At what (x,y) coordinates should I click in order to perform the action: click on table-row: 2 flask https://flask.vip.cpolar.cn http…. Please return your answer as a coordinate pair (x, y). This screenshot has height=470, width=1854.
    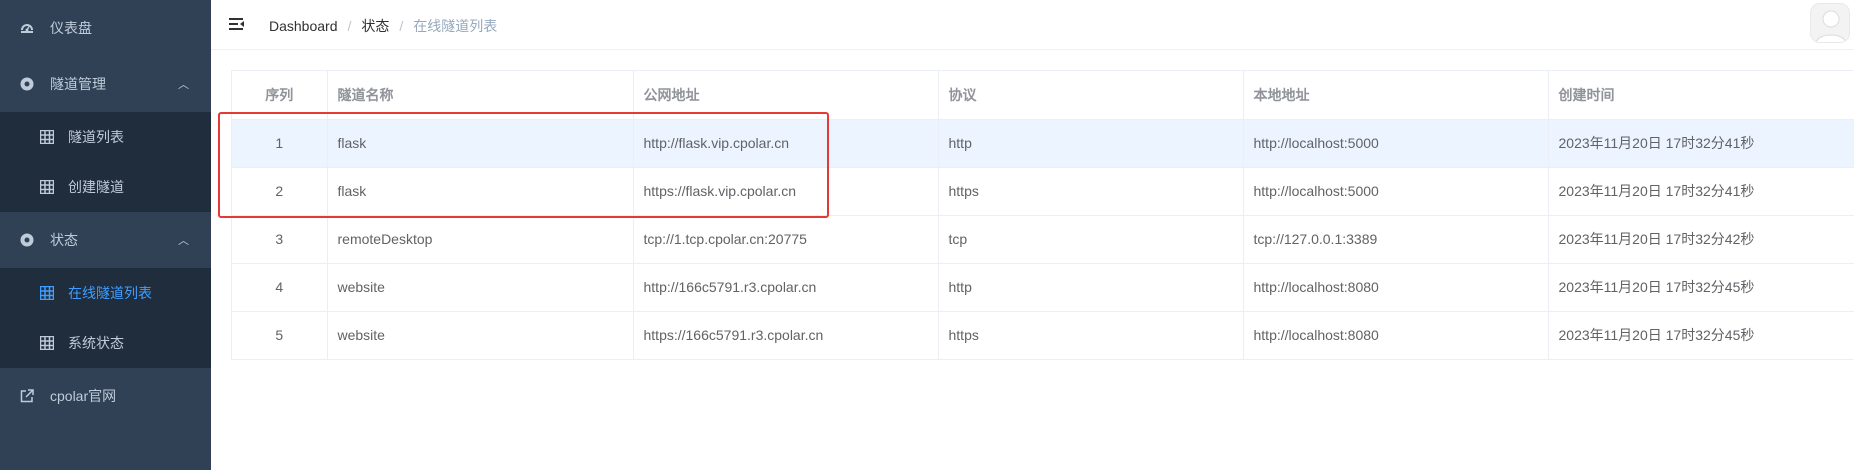
    Looking at the image, I should click on (1043, 191).